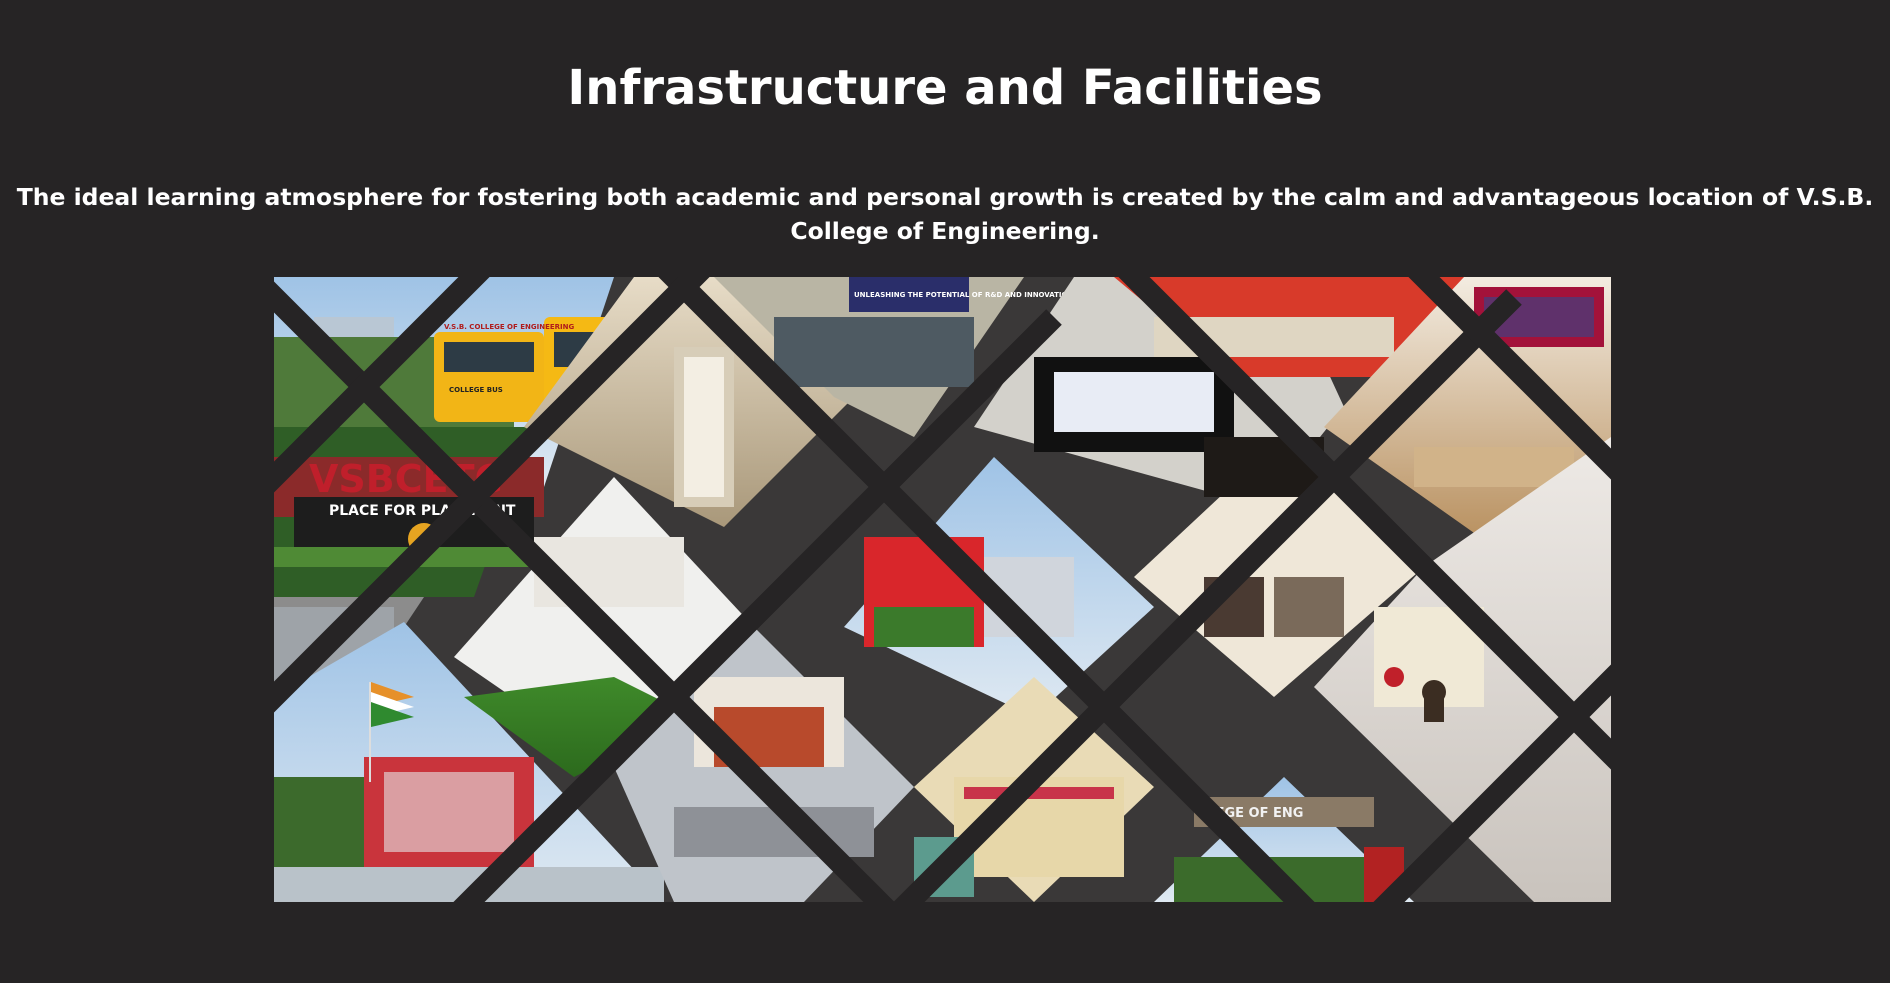 The height and width of the screenshot is (983, 1890). What do you see at coordinates (945, 88) in the screenshot?
I see `section-title: Infrastructure and Facilities` at bounding box center [945, 88].